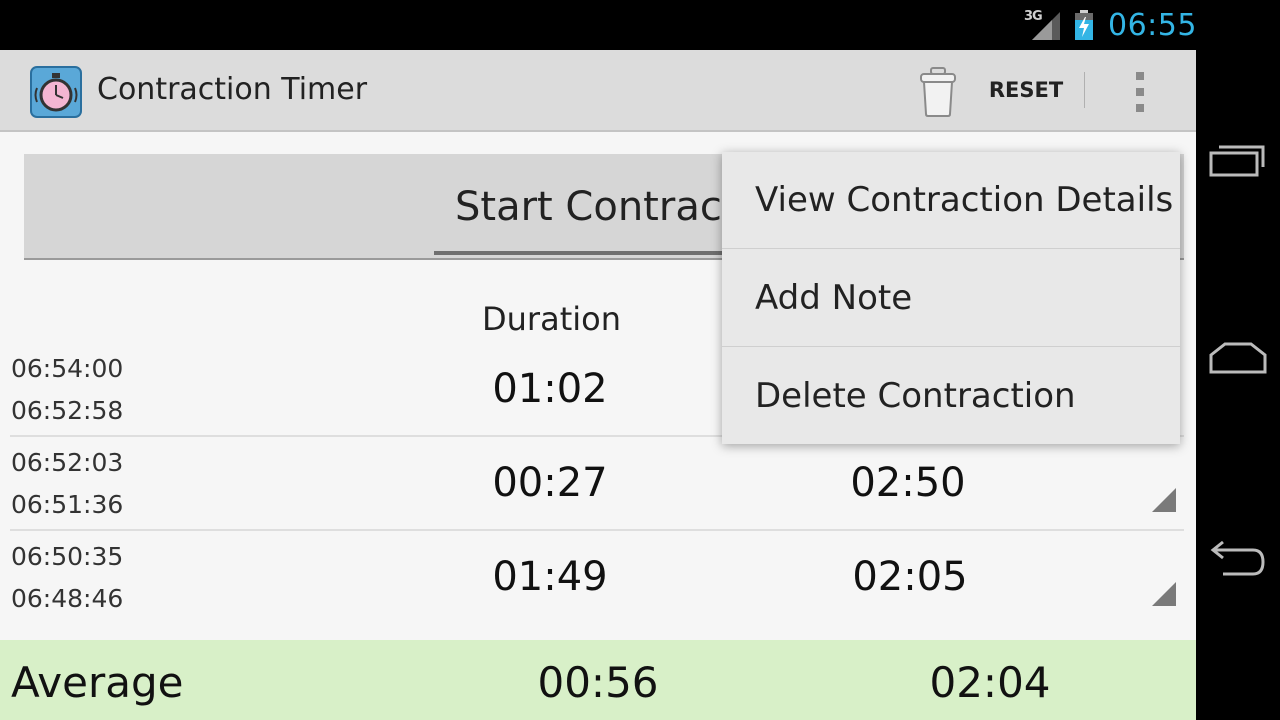  What do you see at coordinates (67, 368) in the screenshot?
I see `row-start-time: 06:54:00` at bounding box center [67, 368].